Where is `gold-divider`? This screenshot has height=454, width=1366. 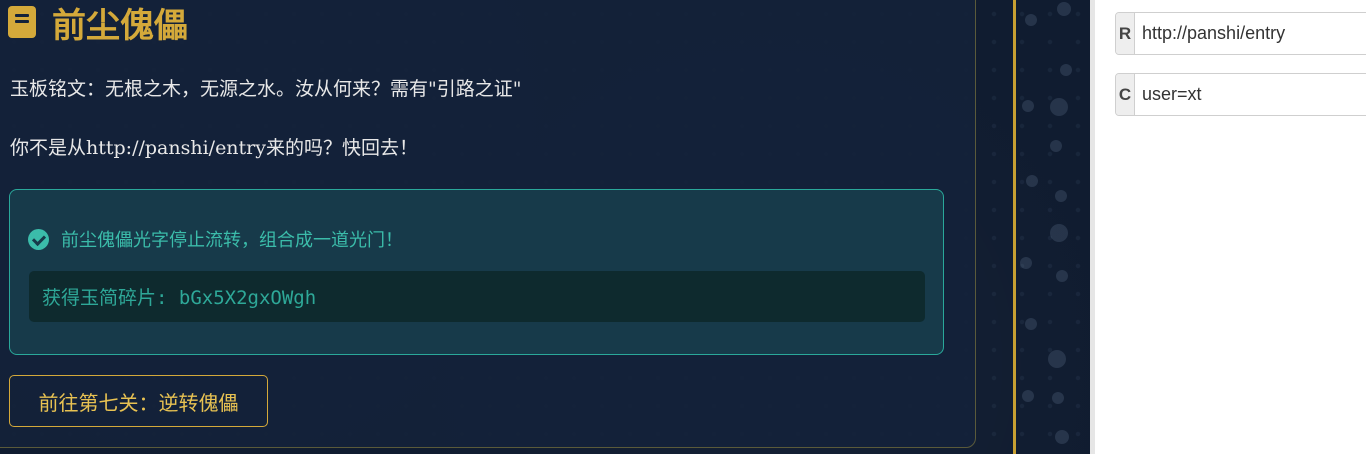
gold-divider is located at coordinates (1014, 227).